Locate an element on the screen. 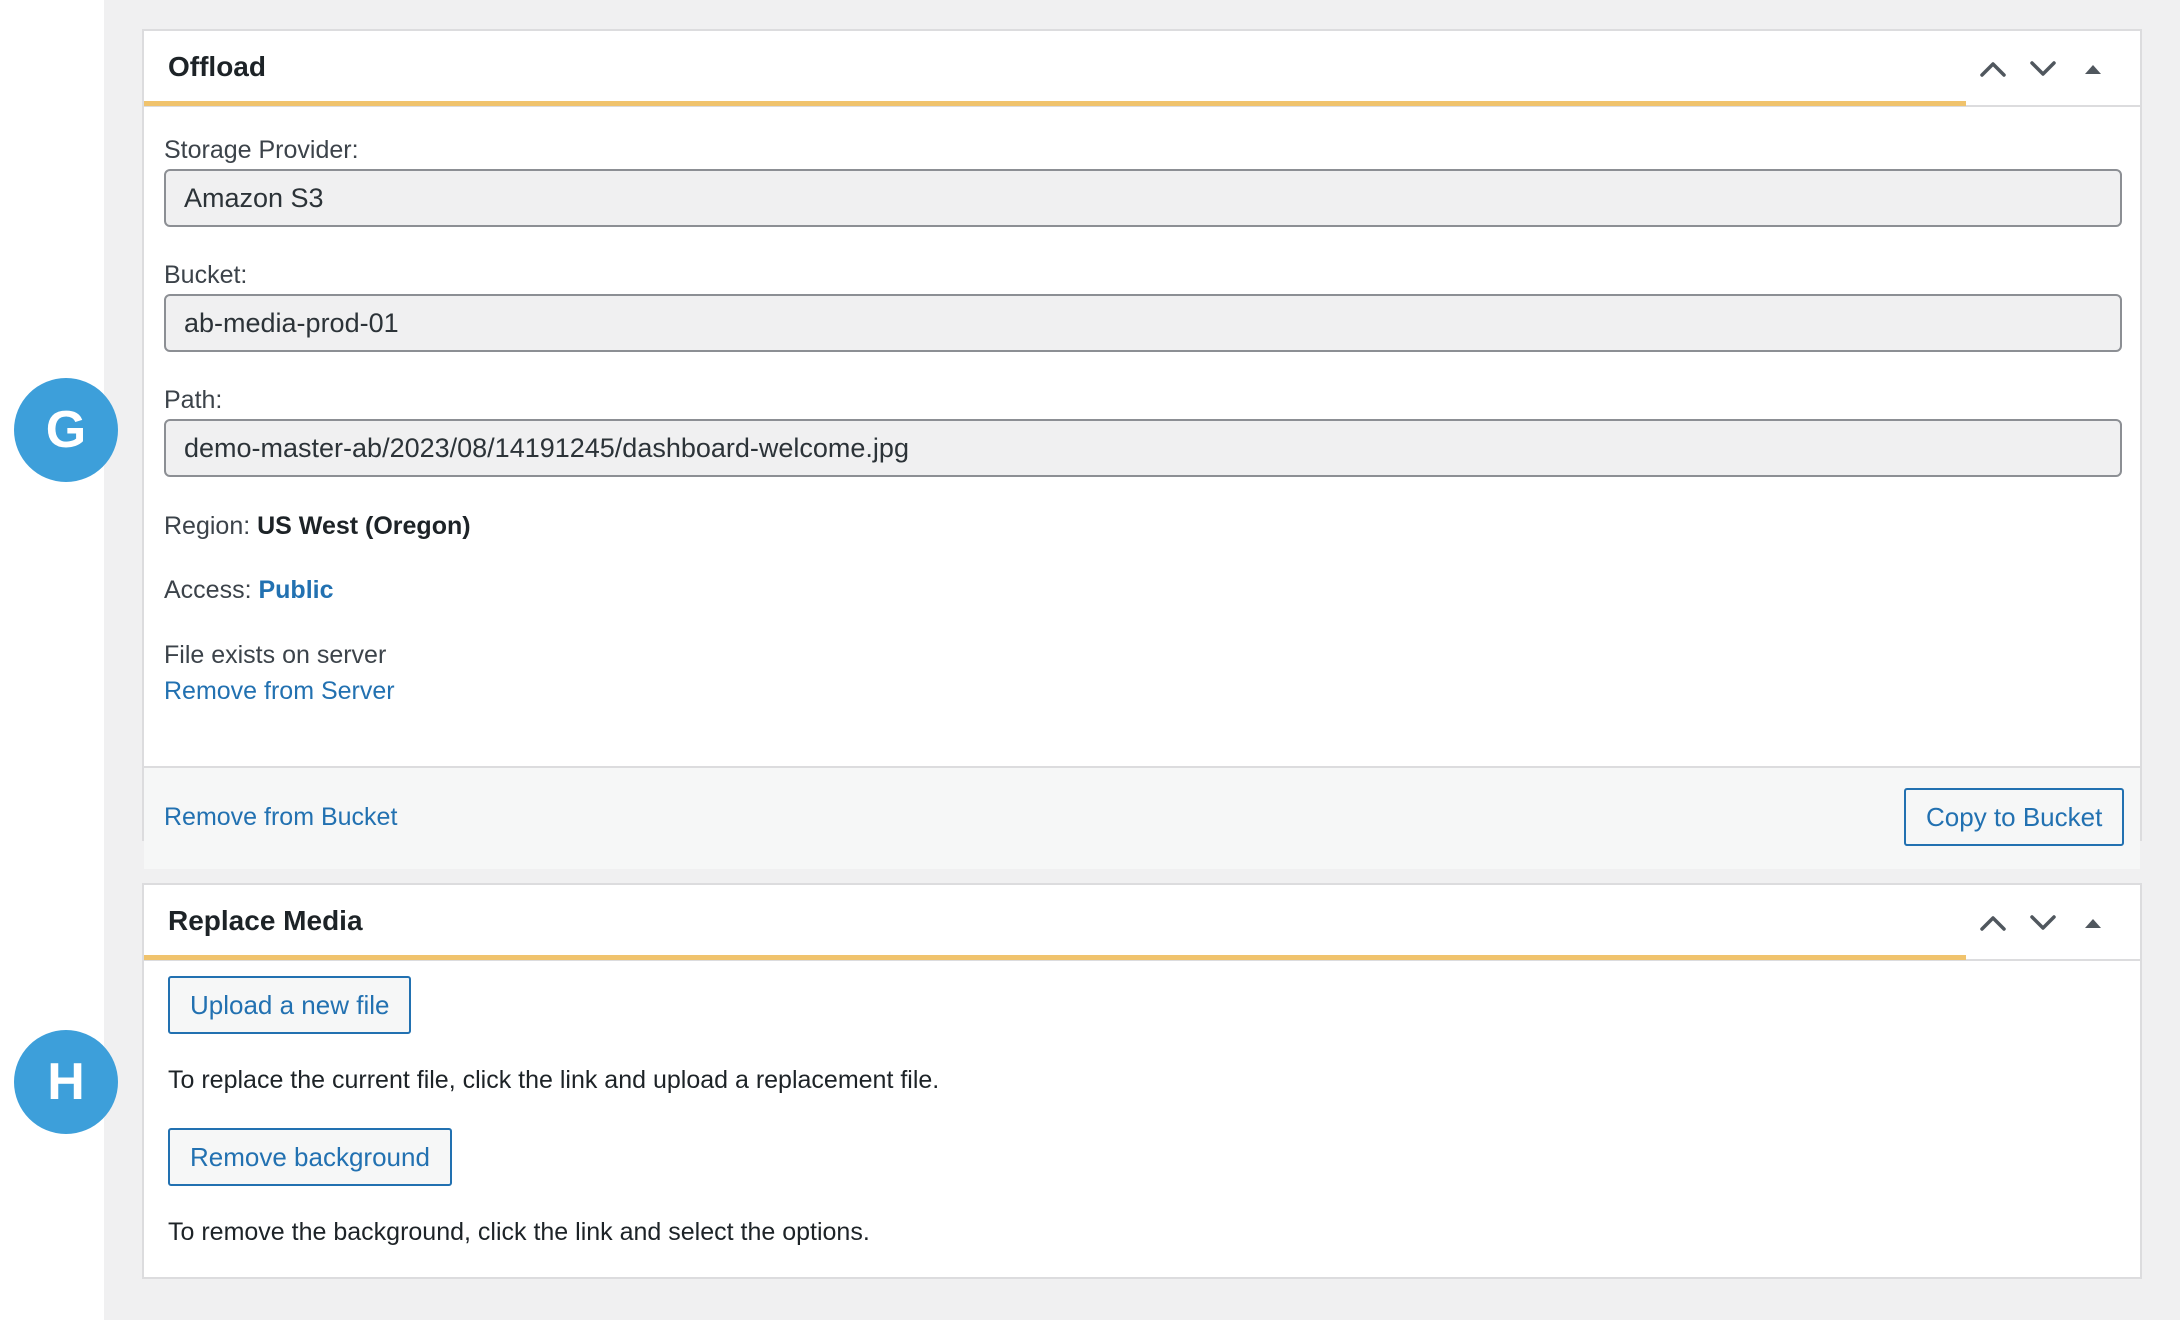  region-info: Region: US West (Oregon) is located at coordinates (317, 526).